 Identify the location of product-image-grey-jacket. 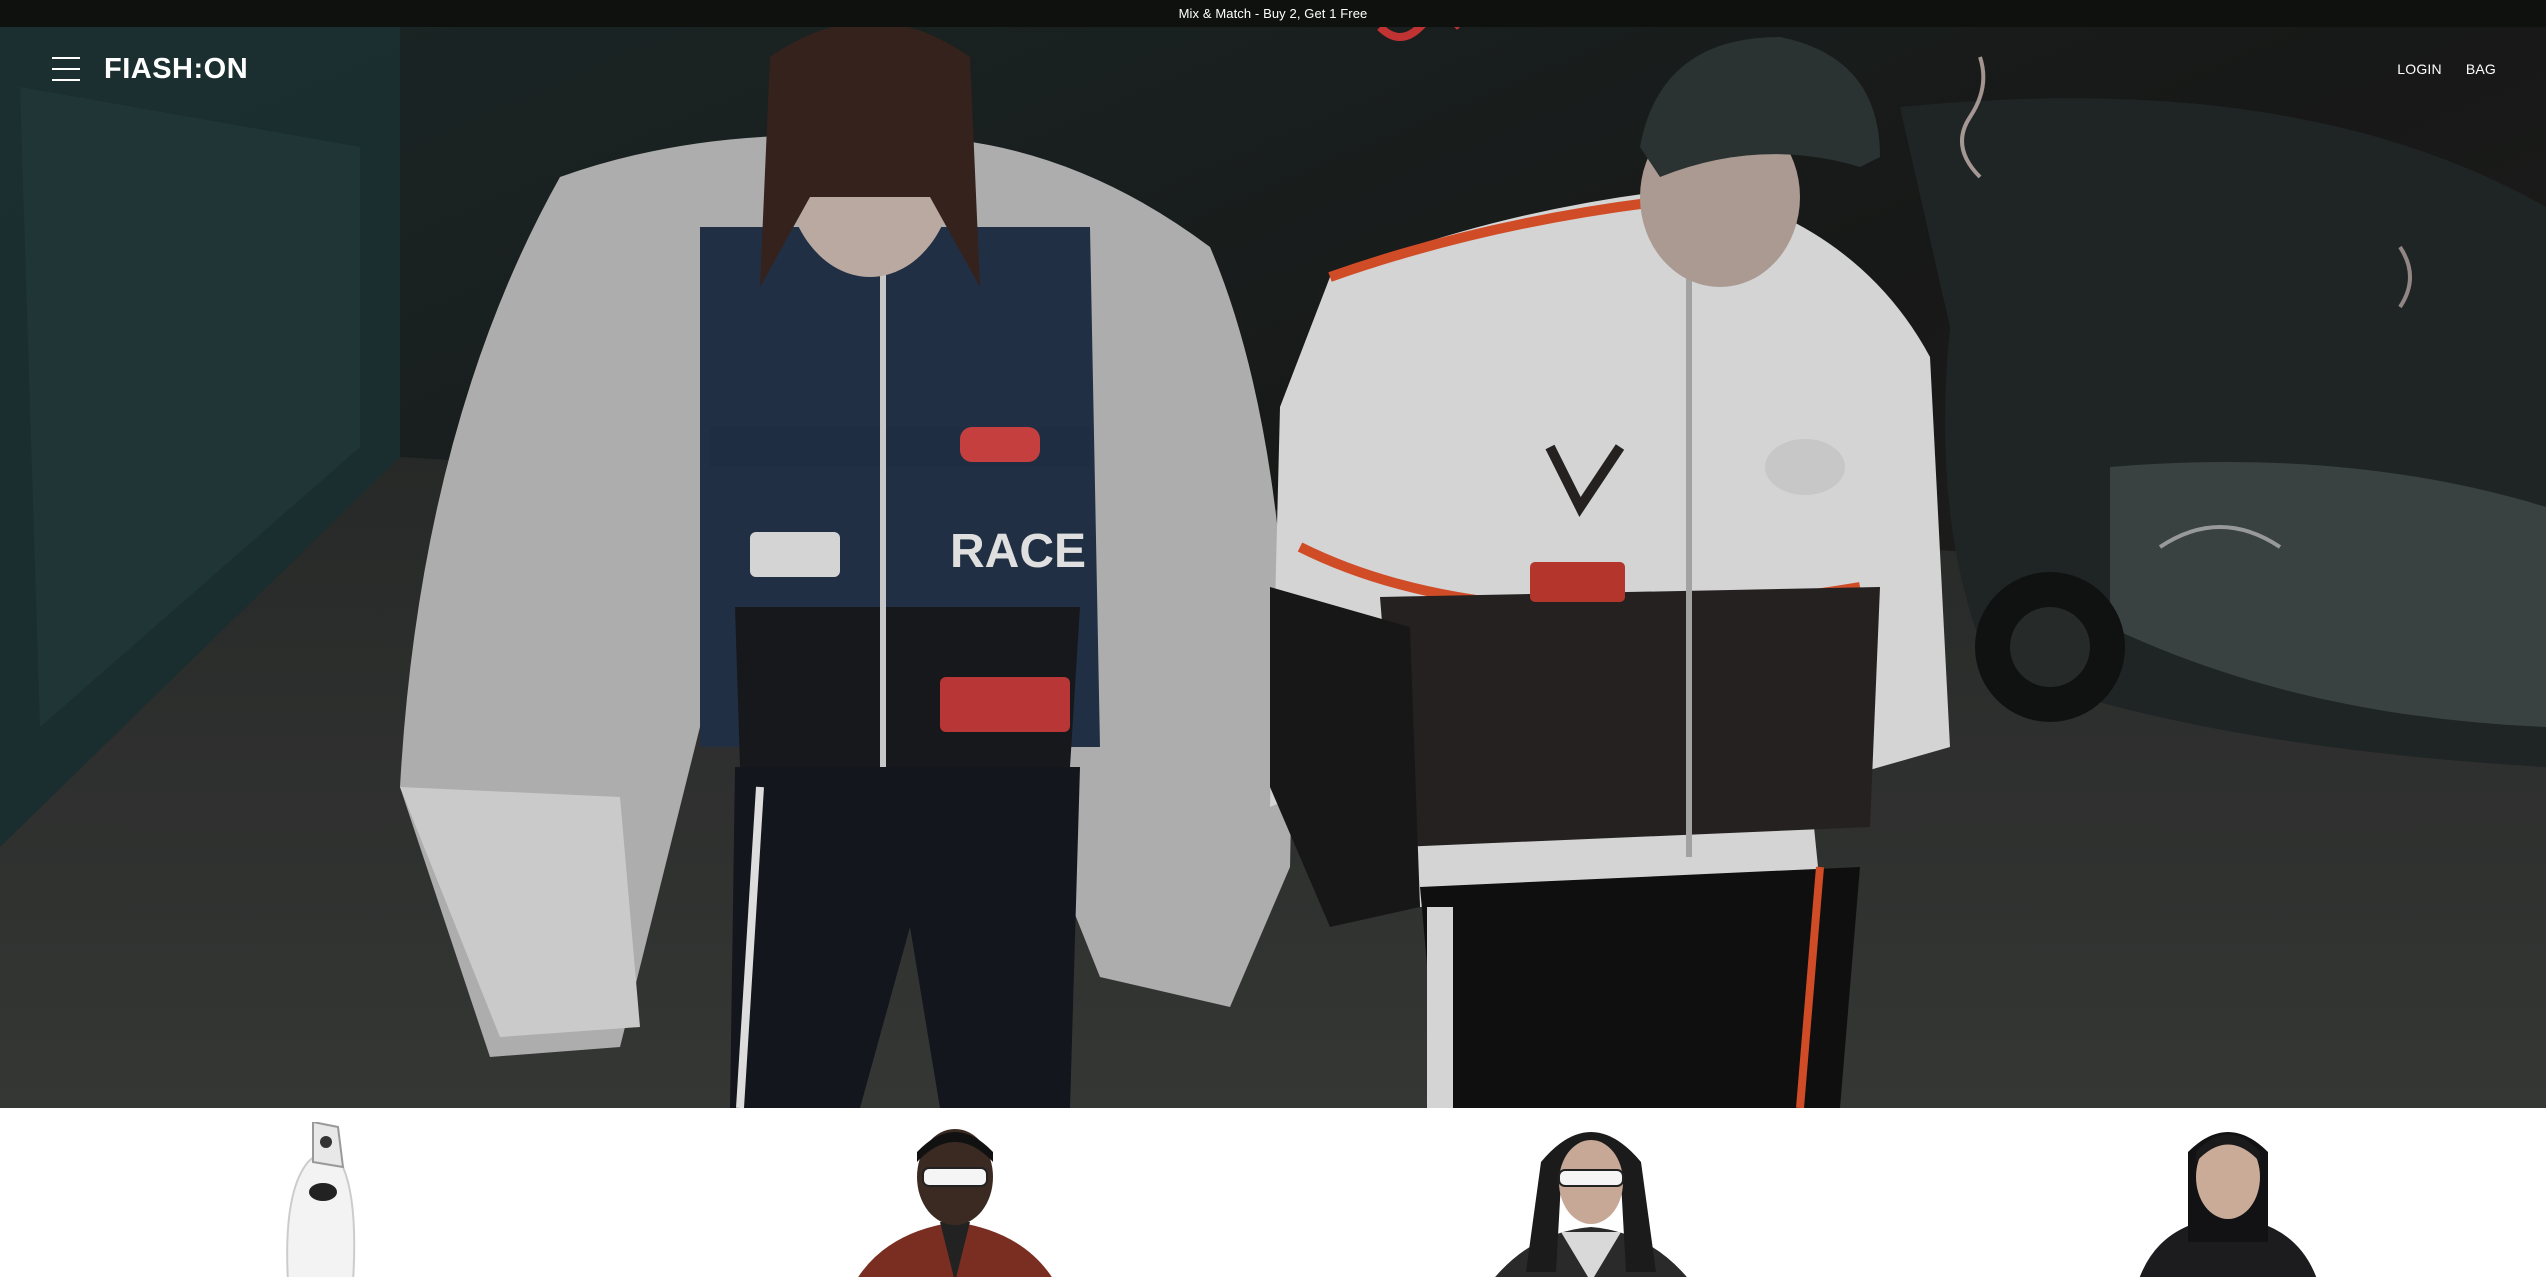
(1591, 1204).